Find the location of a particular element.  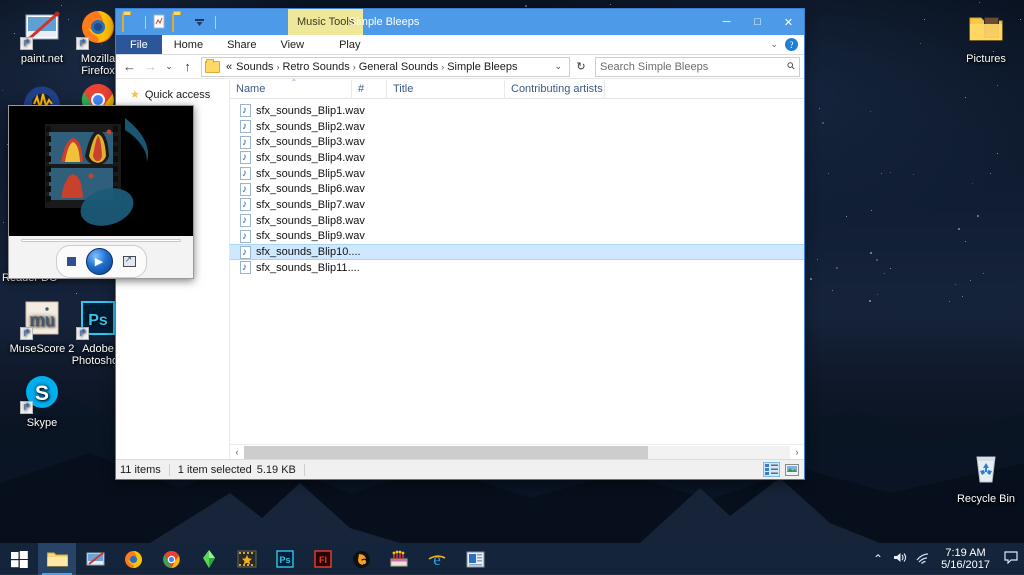

tab-play: Play is located at coordinates (349, 44).